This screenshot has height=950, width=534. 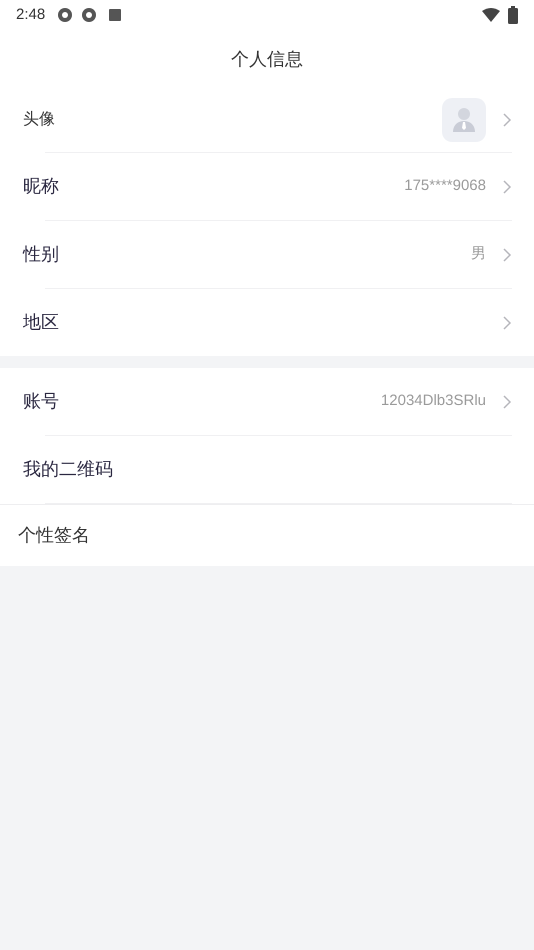 What do you see at coordinates (41, 401) in the screenshot?
I see `row-label: 账号` at bounding box center [41, 401].